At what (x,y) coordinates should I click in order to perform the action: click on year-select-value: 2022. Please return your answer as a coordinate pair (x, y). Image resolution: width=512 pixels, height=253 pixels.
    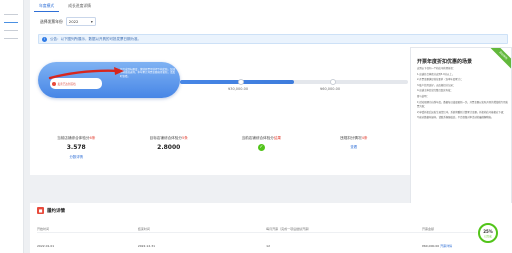
    Looking at the image, I should click on (73, 21).